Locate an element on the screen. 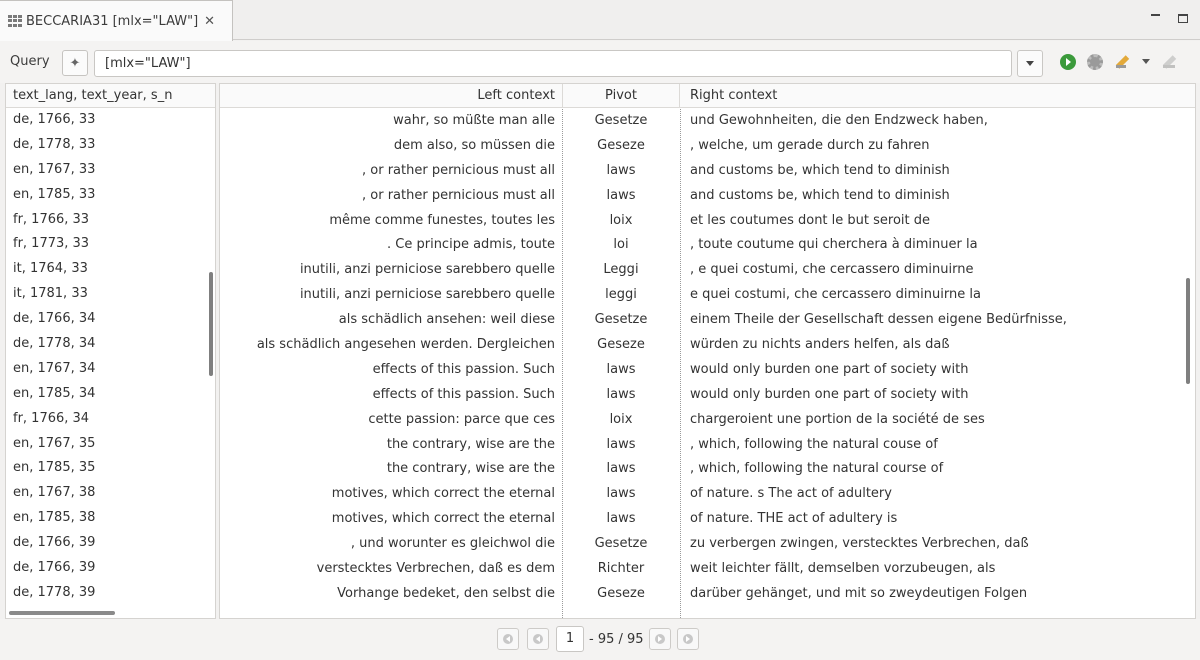 The height and width of the screenshot is (660, 1200). pivot-cell: Gesetze is located at coordinates (621, 544).